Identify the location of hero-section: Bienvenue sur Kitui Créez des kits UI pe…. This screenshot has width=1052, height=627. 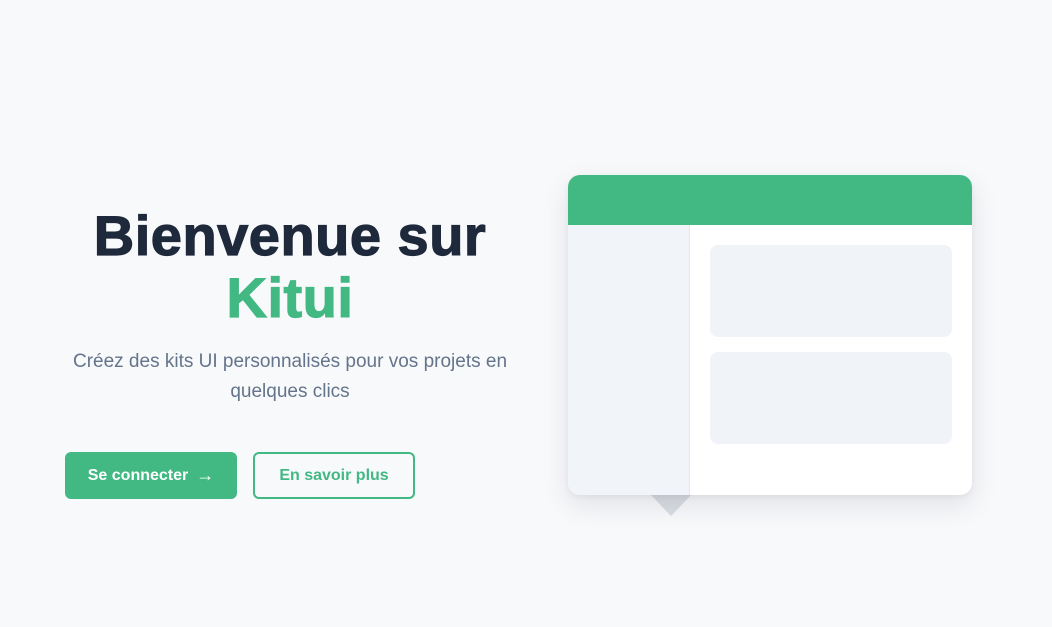
(290, 305).